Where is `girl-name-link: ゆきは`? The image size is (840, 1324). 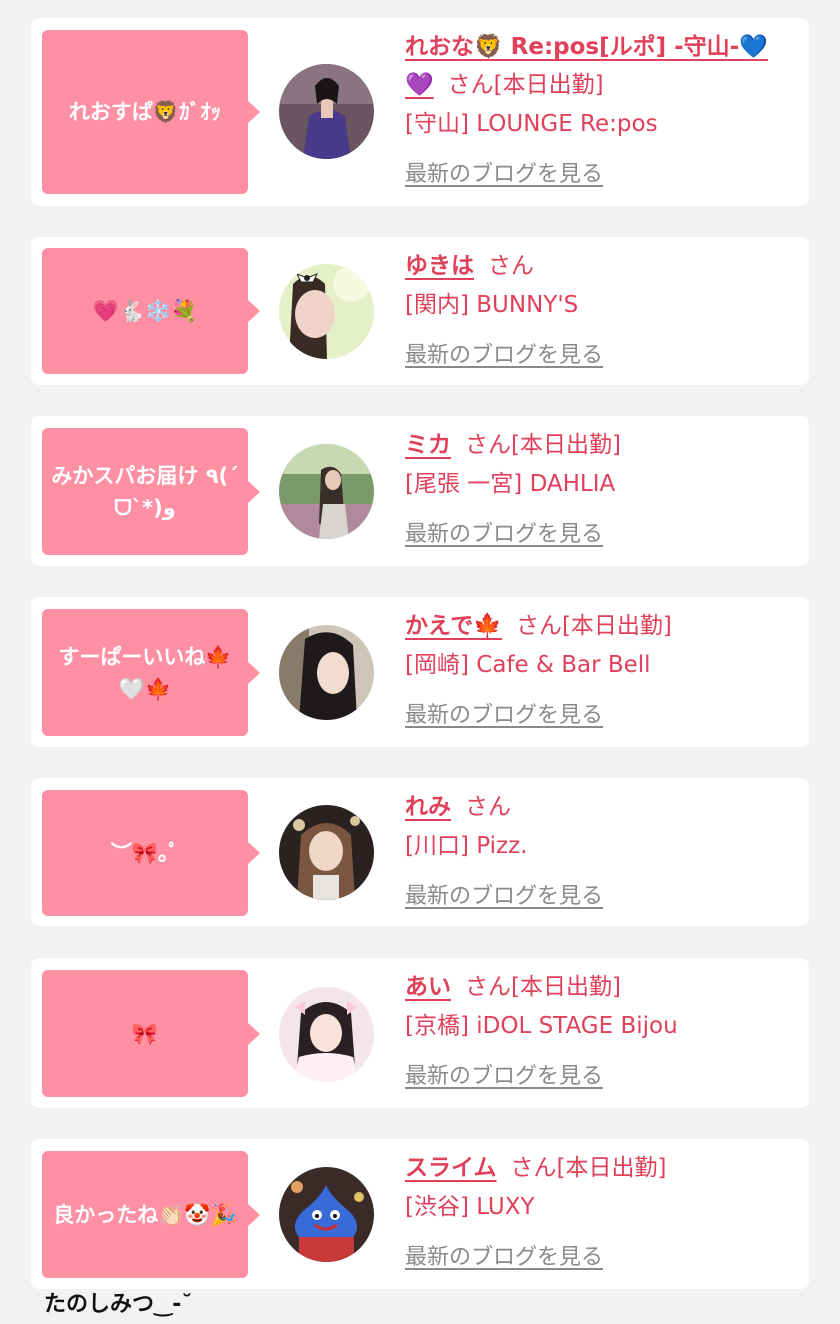 girl-name-link: ゆきは is located at coordinates (439, 266).